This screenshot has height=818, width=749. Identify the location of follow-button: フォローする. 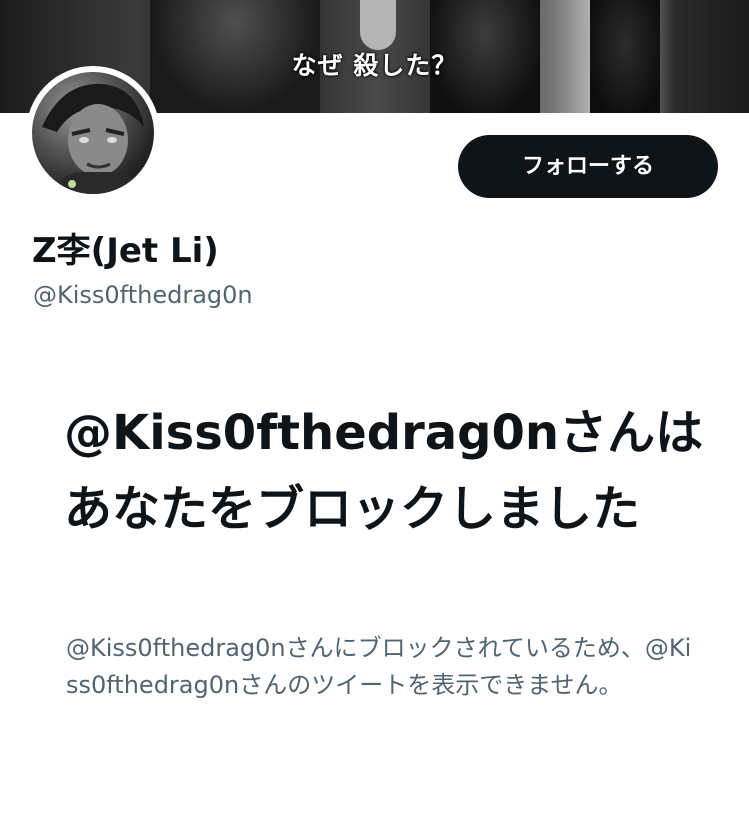
(588, 166).